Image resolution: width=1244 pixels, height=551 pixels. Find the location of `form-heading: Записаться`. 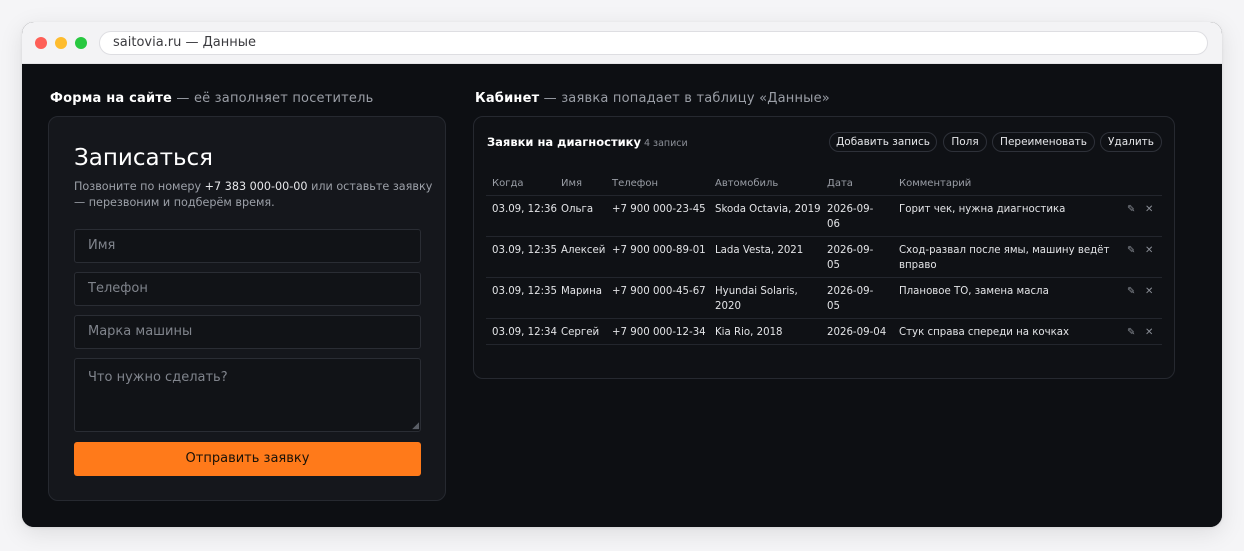

form-heading: Записаться is located at coordinates (143, 158).